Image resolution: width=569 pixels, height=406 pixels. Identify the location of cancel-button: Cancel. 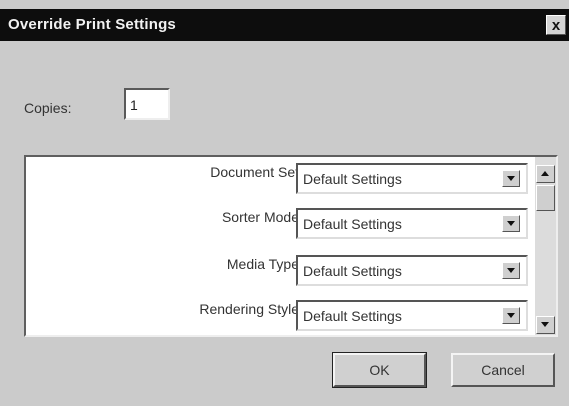
(503, 370).